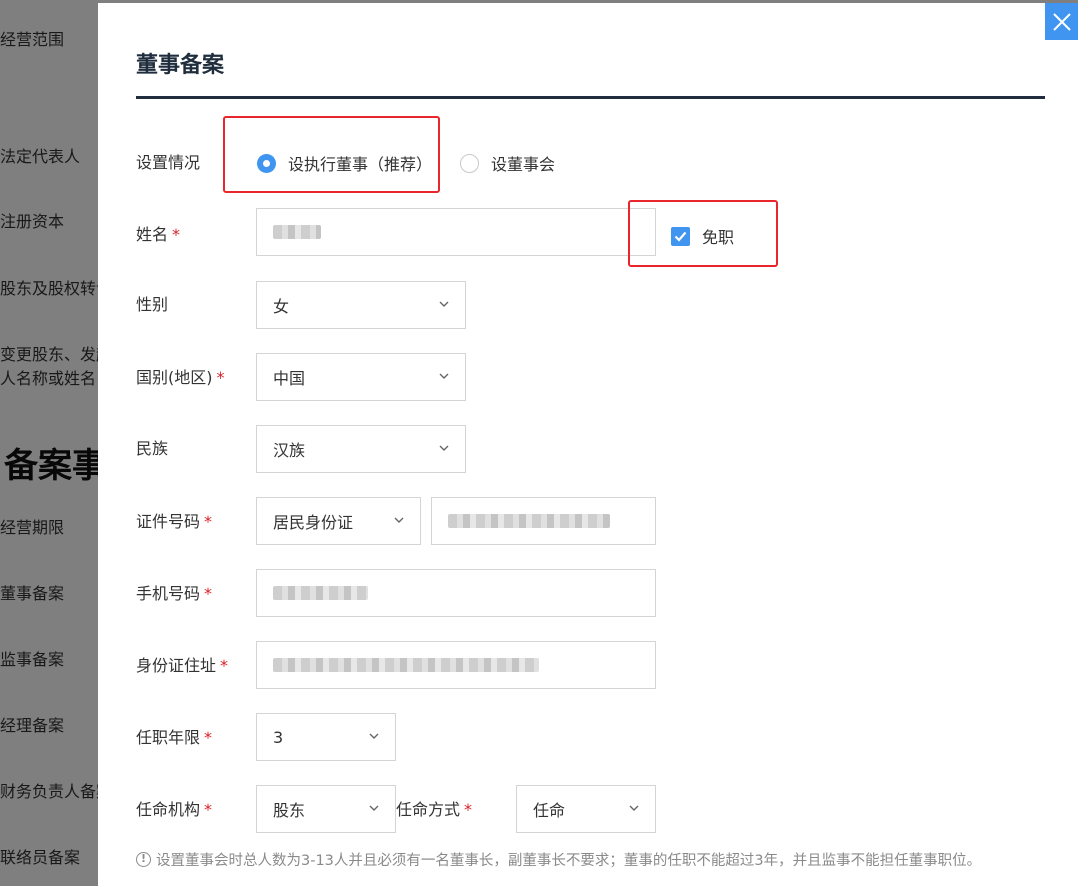 This screenshot has width=1078, height=886. I want to click on radio-dot, so click(469, 163).